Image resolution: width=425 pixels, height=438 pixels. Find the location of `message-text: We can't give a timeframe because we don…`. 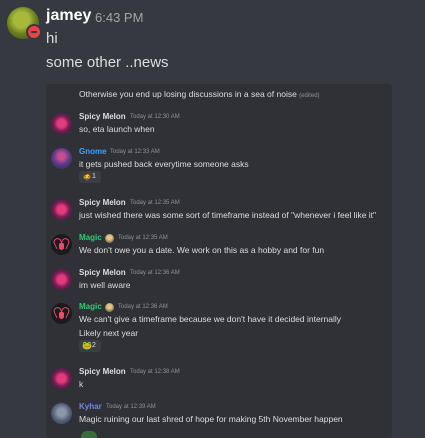

message-text: We can't give a timeframe because we don… is located at coordinates (210, 319).